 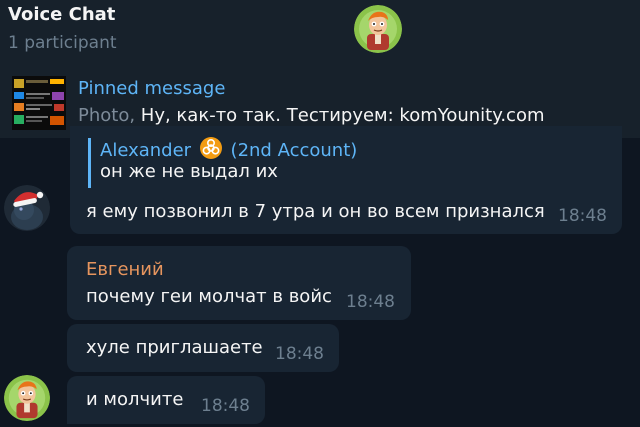 I want to click on pinned-message-label: Pinned message, so click(x=152, y=88).